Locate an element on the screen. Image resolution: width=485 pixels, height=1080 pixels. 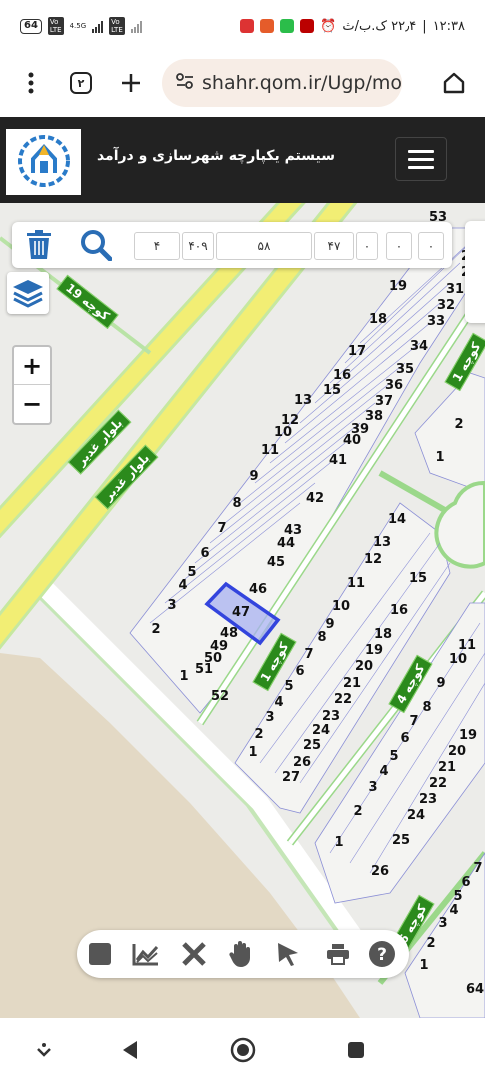
drawing-toolbar: ? is located at coordinates (243, 954).